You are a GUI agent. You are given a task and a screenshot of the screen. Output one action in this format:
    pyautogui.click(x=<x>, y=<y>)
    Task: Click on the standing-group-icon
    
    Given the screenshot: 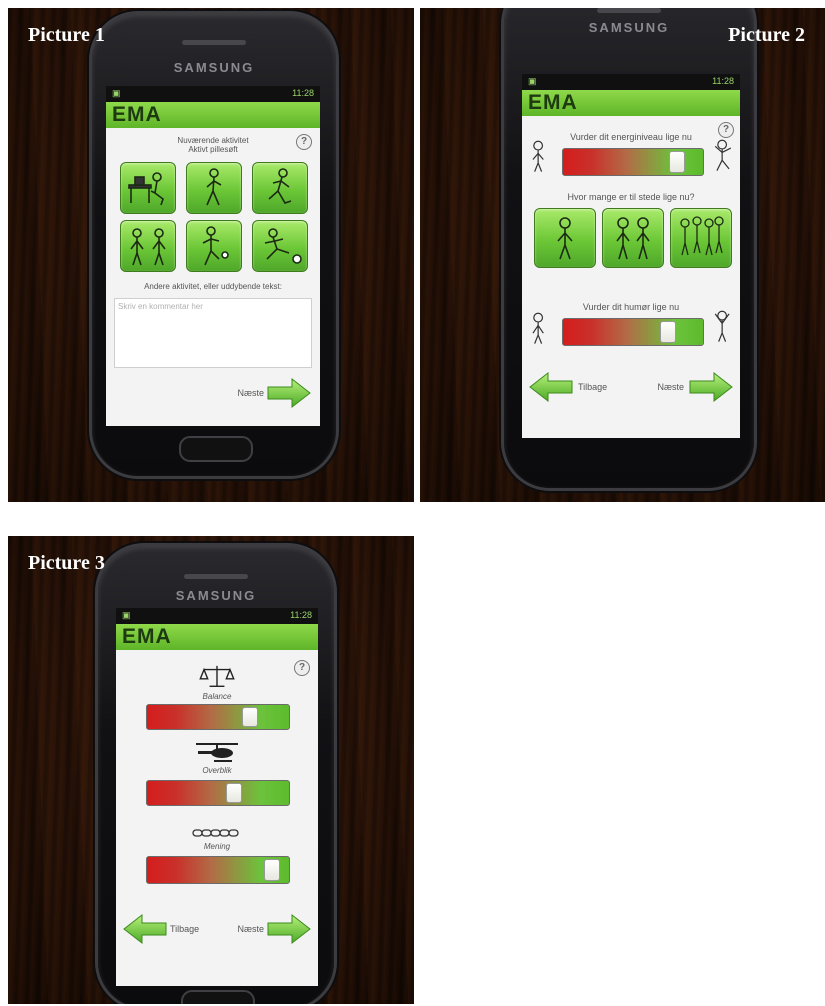 What is the action you would take?
    pyautogui.click(x=148, y=247)
    